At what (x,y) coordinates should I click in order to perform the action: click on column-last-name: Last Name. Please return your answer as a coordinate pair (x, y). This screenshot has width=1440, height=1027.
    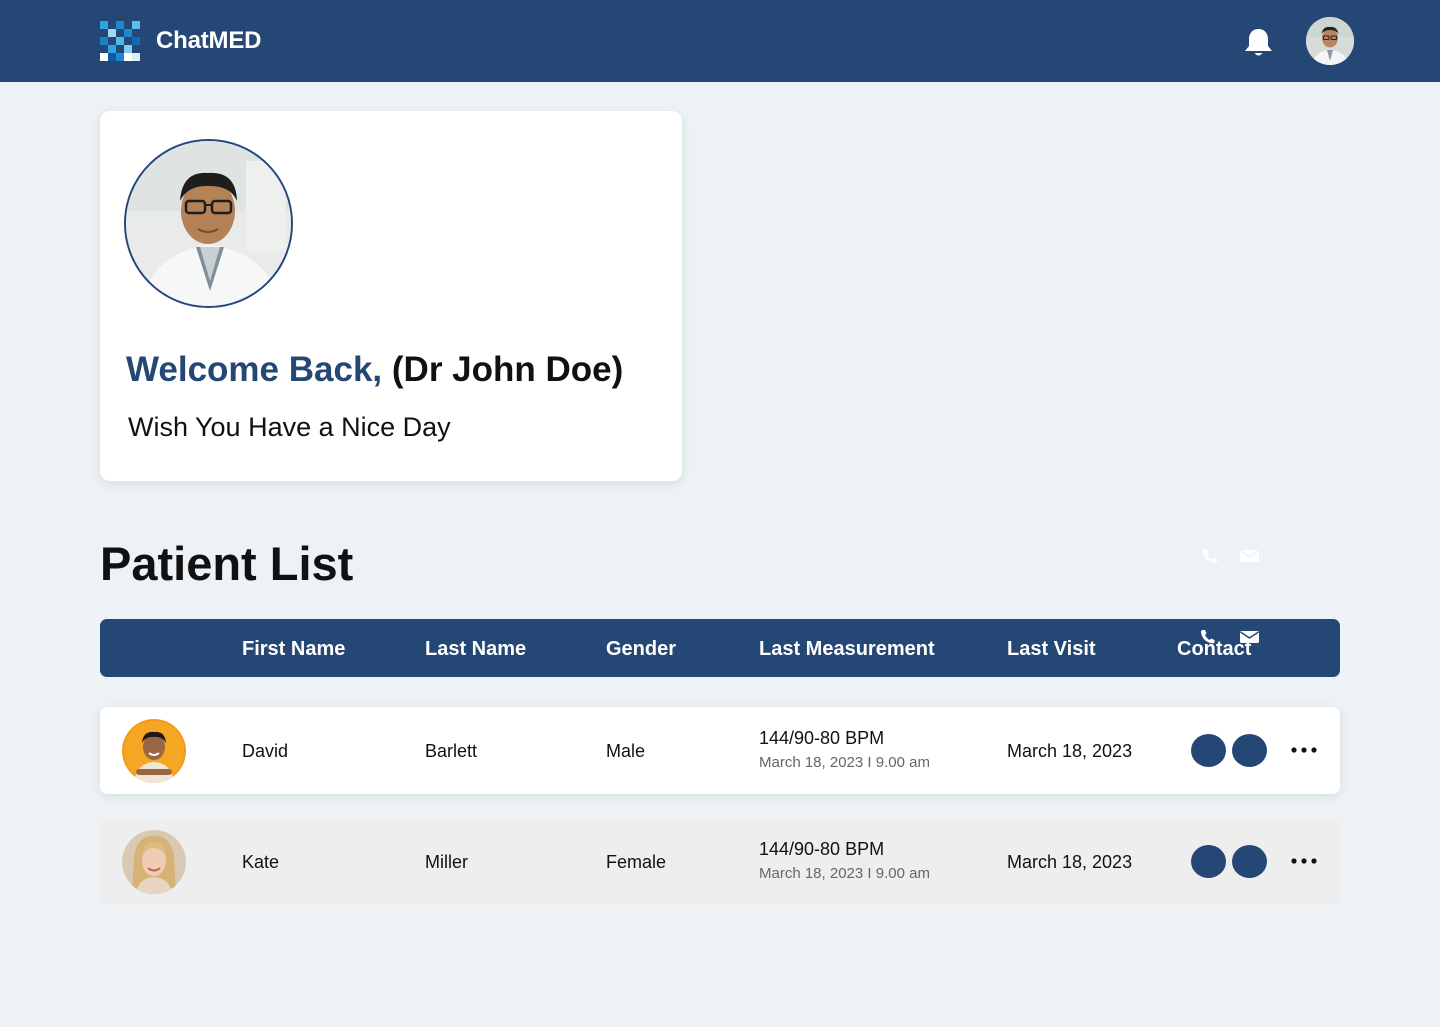
    Looking at the image, I should click on (475, 649).